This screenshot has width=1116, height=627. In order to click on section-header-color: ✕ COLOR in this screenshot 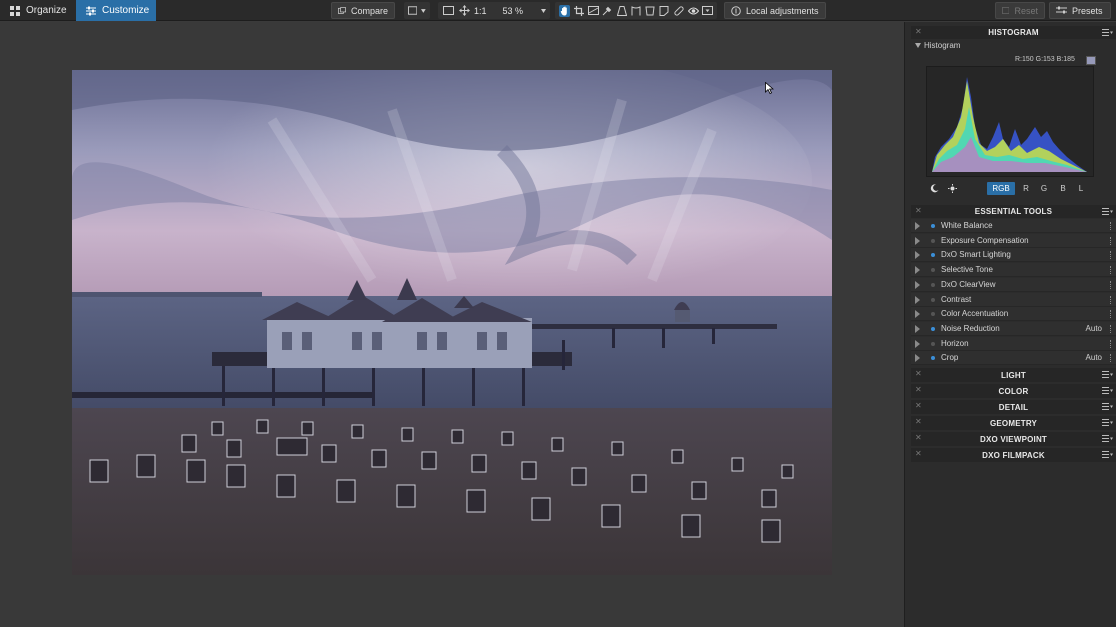, I will do `click(1013, 391)`.